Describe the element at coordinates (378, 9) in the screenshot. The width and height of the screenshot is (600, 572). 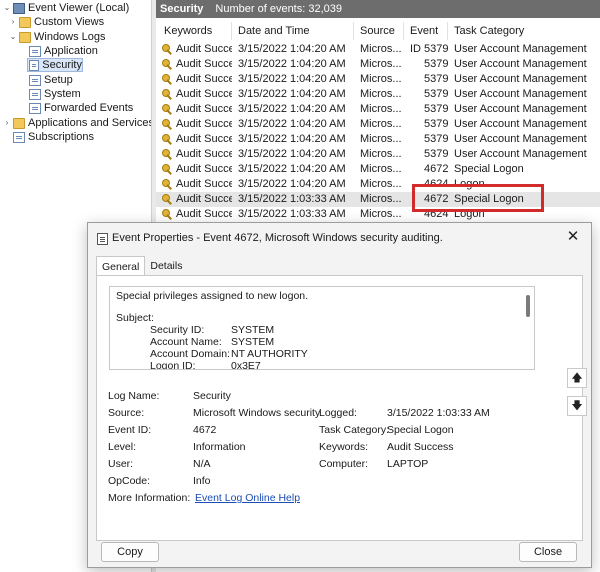
I see `list-header-bar: Security Number of events: 32,039` at that location.